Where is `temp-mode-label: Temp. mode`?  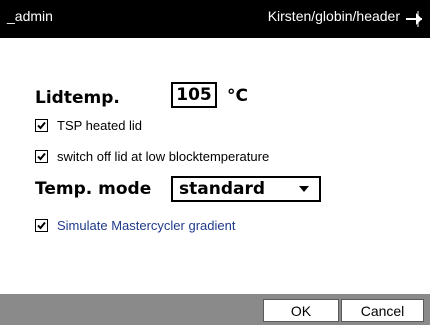 temp-mode-label: Temp. mode is located at coordinates (93, 189).